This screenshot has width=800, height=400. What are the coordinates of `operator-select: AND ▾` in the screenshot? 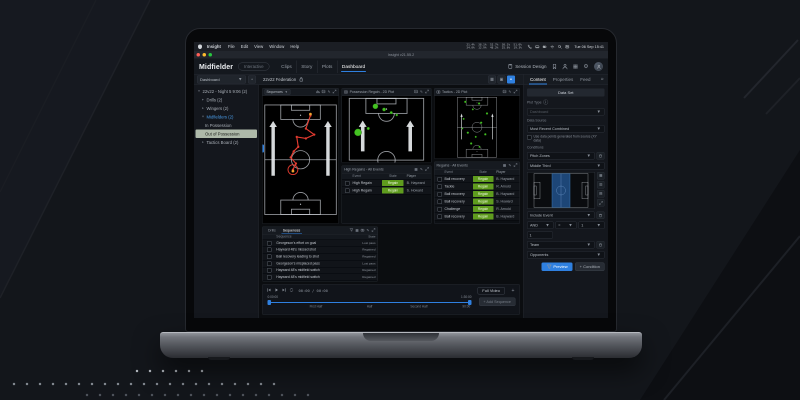 It's located at (540, 225).